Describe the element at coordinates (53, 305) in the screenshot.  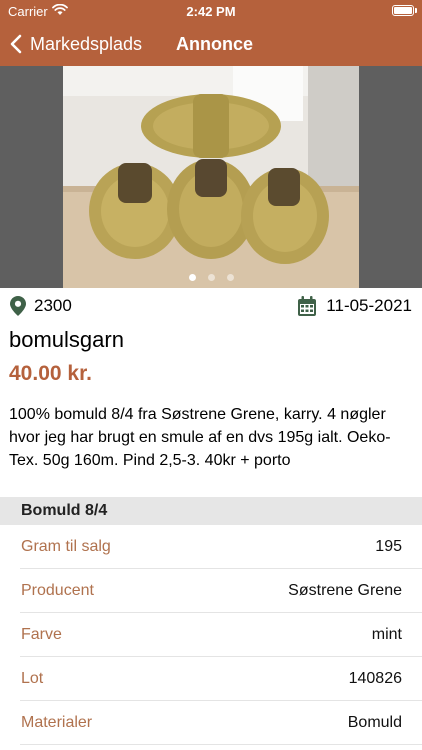
I see `zip-code: 2300` at that location.